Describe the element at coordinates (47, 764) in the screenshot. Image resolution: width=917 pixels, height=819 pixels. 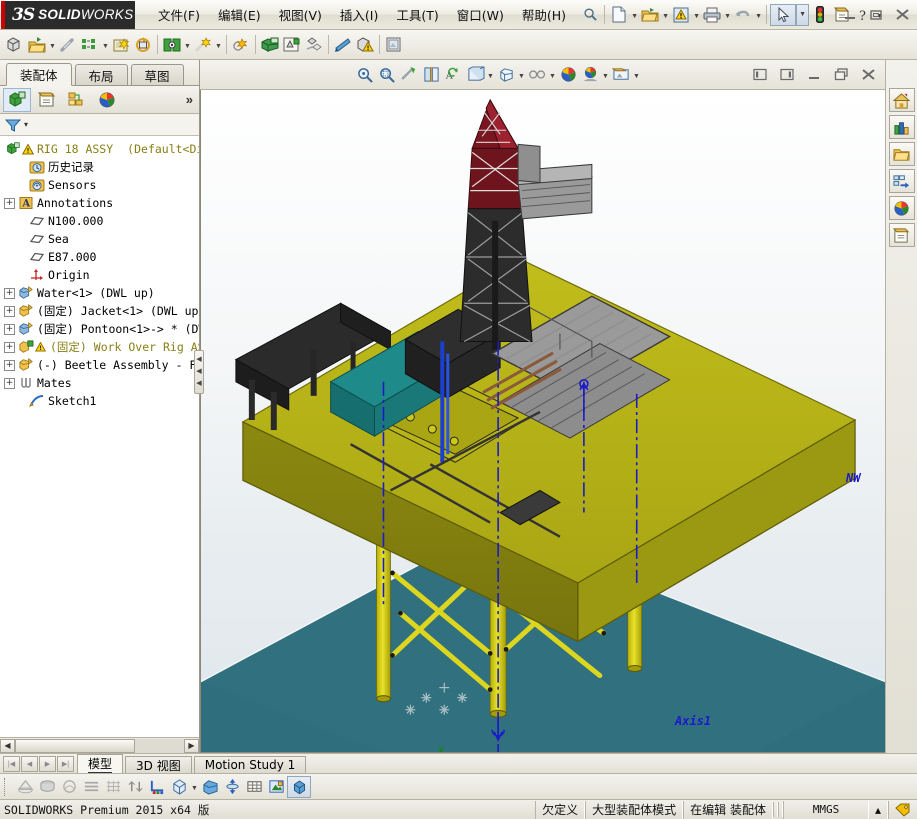
I see `next-tab-icon: ▶` at that location.